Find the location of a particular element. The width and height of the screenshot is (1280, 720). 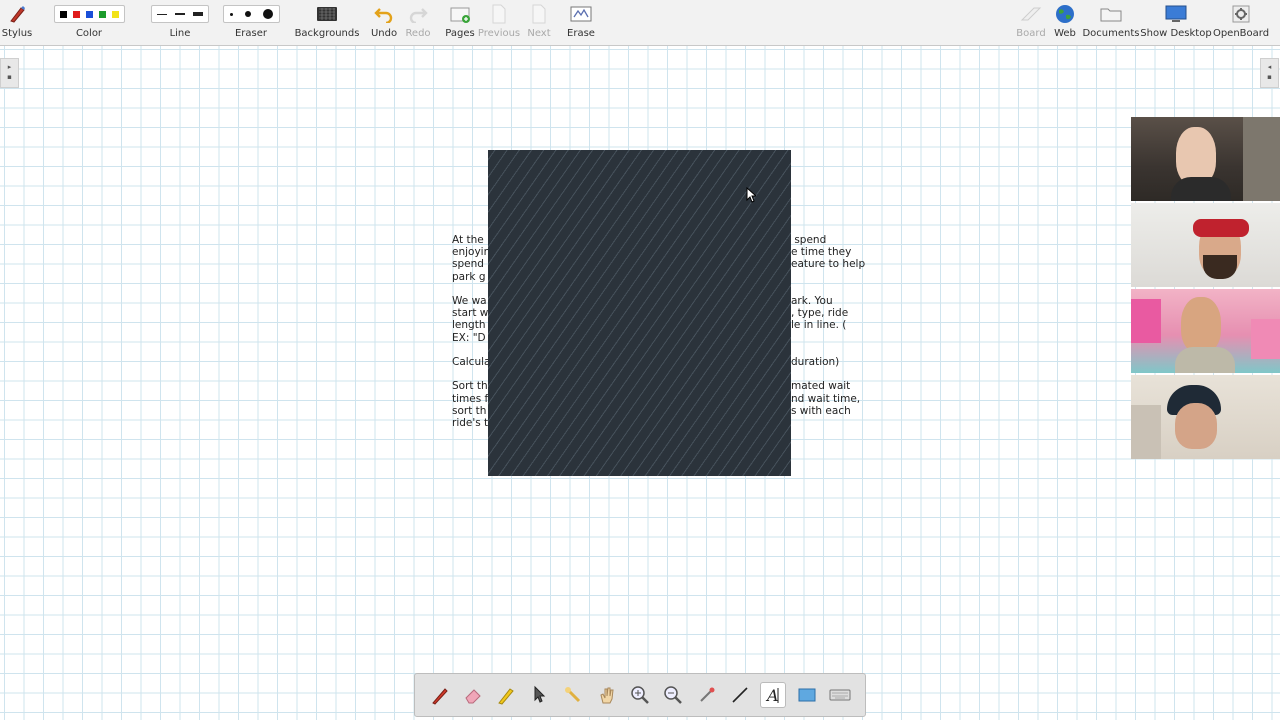

pages-button: Pages is located at coordinates (460, 23).